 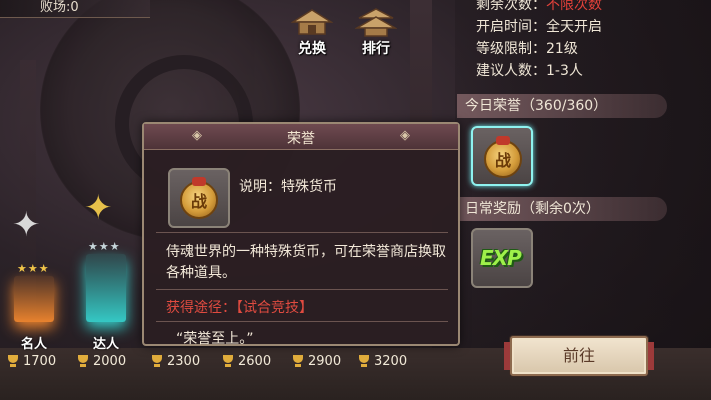 I want to click on remaining-count-label: 剩余次数：, so click(x=511, y=6).